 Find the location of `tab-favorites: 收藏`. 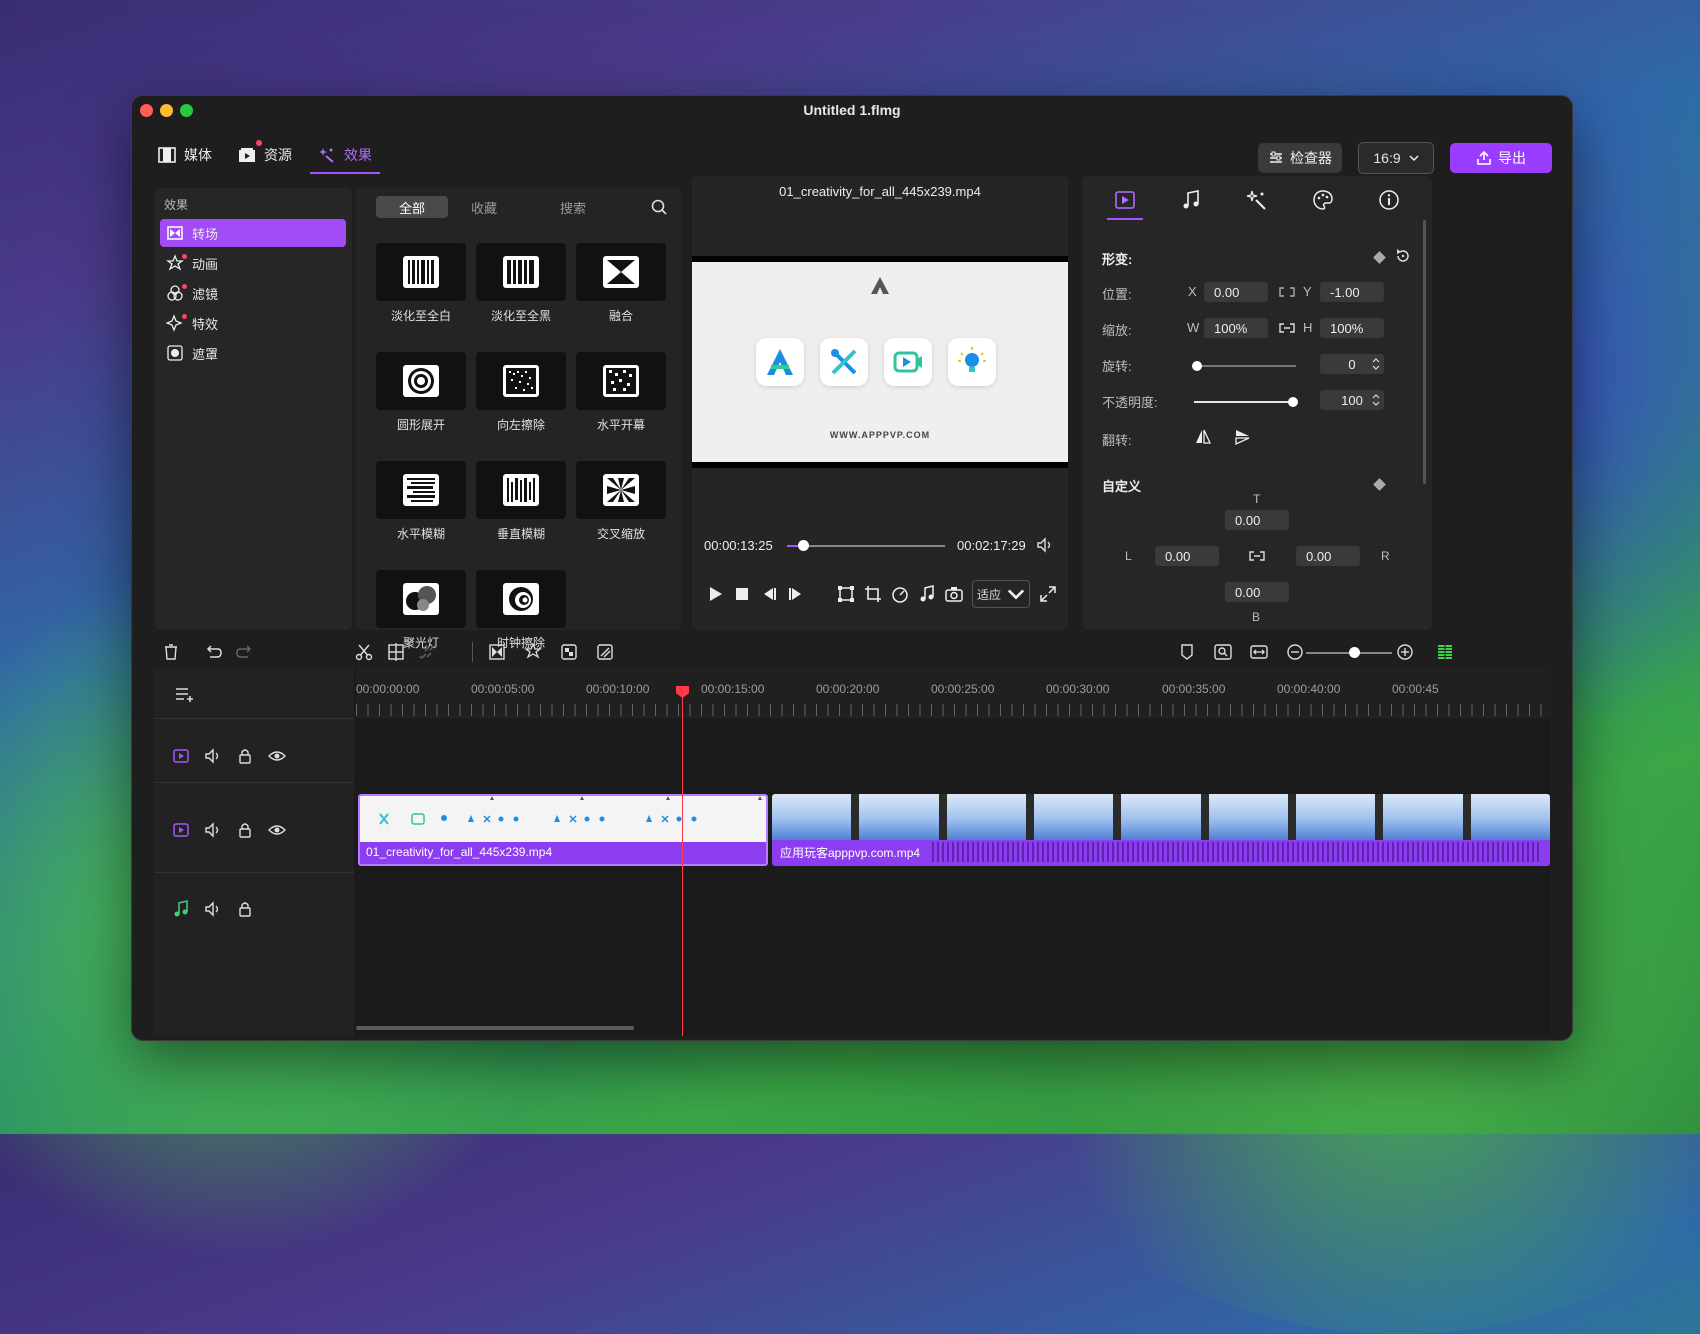

tab-favorites: 收藏 is located at coordinates (484, 207).